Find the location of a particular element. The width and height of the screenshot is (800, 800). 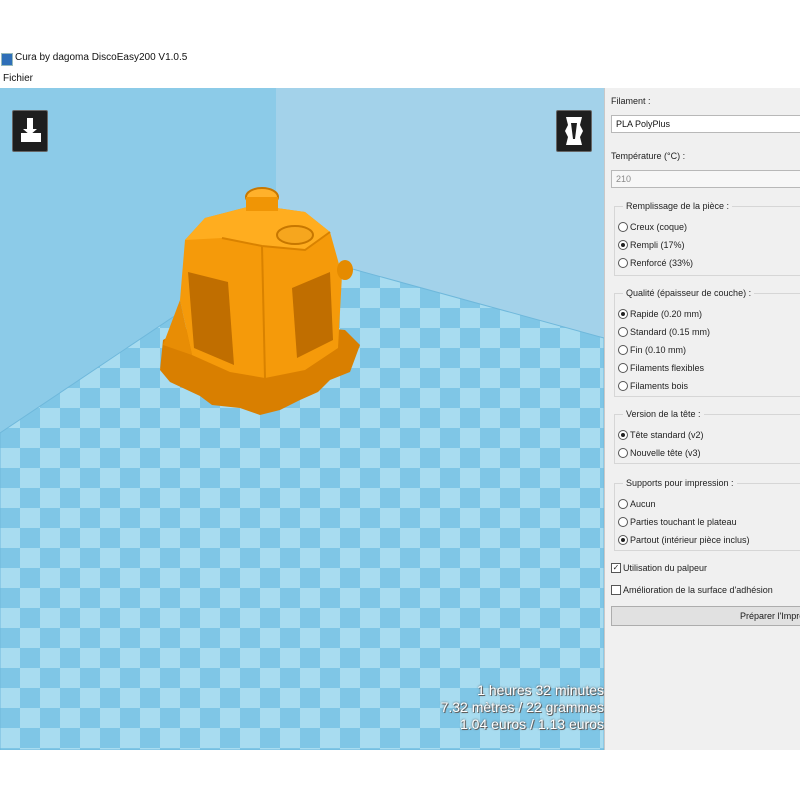

window-title: Cura by dagoma DiscoEasy200 V1.0.5 is located at coordinates (101, 57).